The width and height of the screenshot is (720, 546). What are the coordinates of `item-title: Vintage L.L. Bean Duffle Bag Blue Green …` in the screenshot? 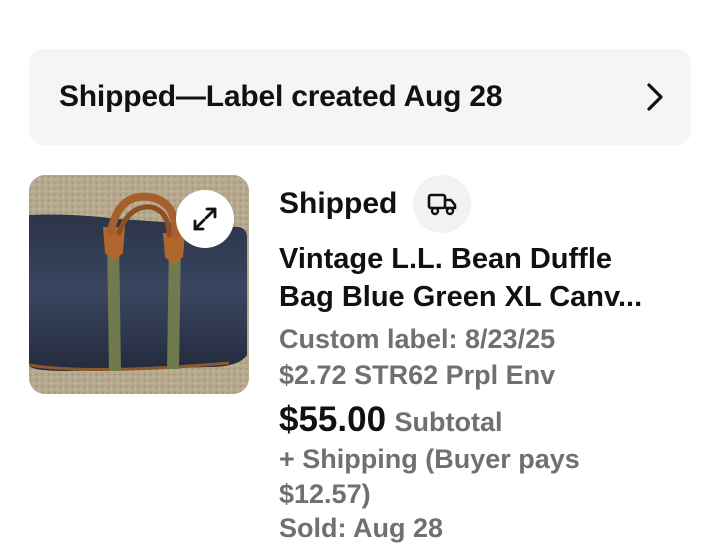 It's located at (484, 278).